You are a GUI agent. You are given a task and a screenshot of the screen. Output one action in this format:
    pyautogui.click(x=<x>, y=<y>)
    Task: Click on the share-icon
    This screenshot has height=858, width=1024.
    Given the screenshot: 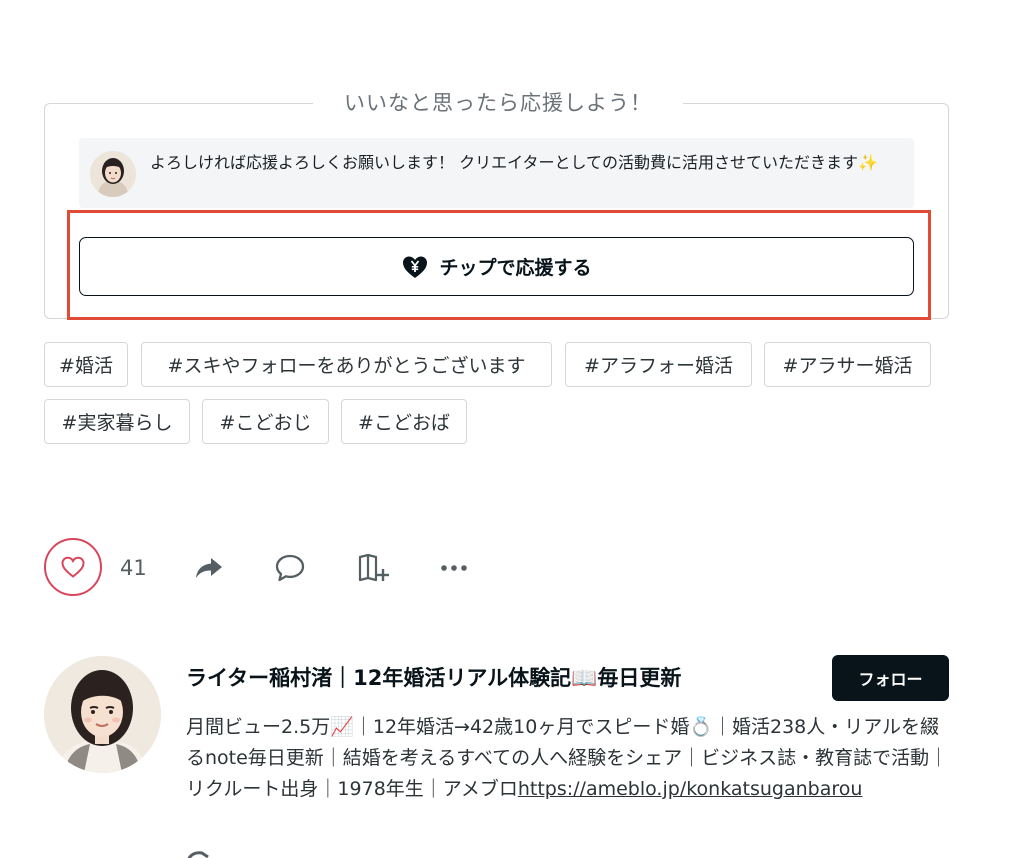 What is the action you would take?
    pyautogui.click(x=209, y=568)
    